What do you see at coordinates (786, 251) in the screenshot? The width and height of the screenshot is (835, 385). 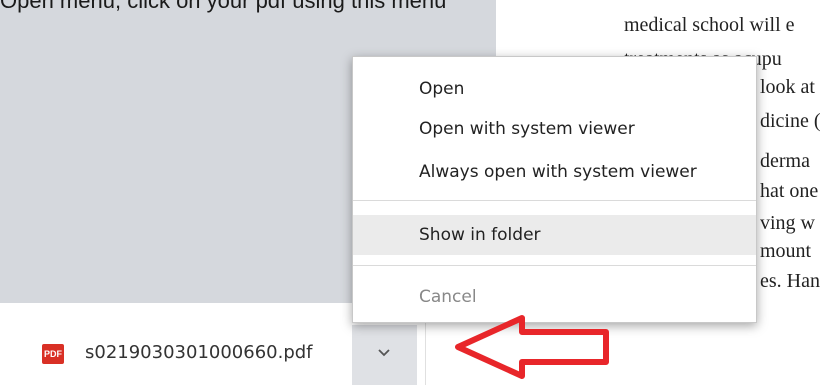 I see `document-line: mount` at bounding box center [786, 251].